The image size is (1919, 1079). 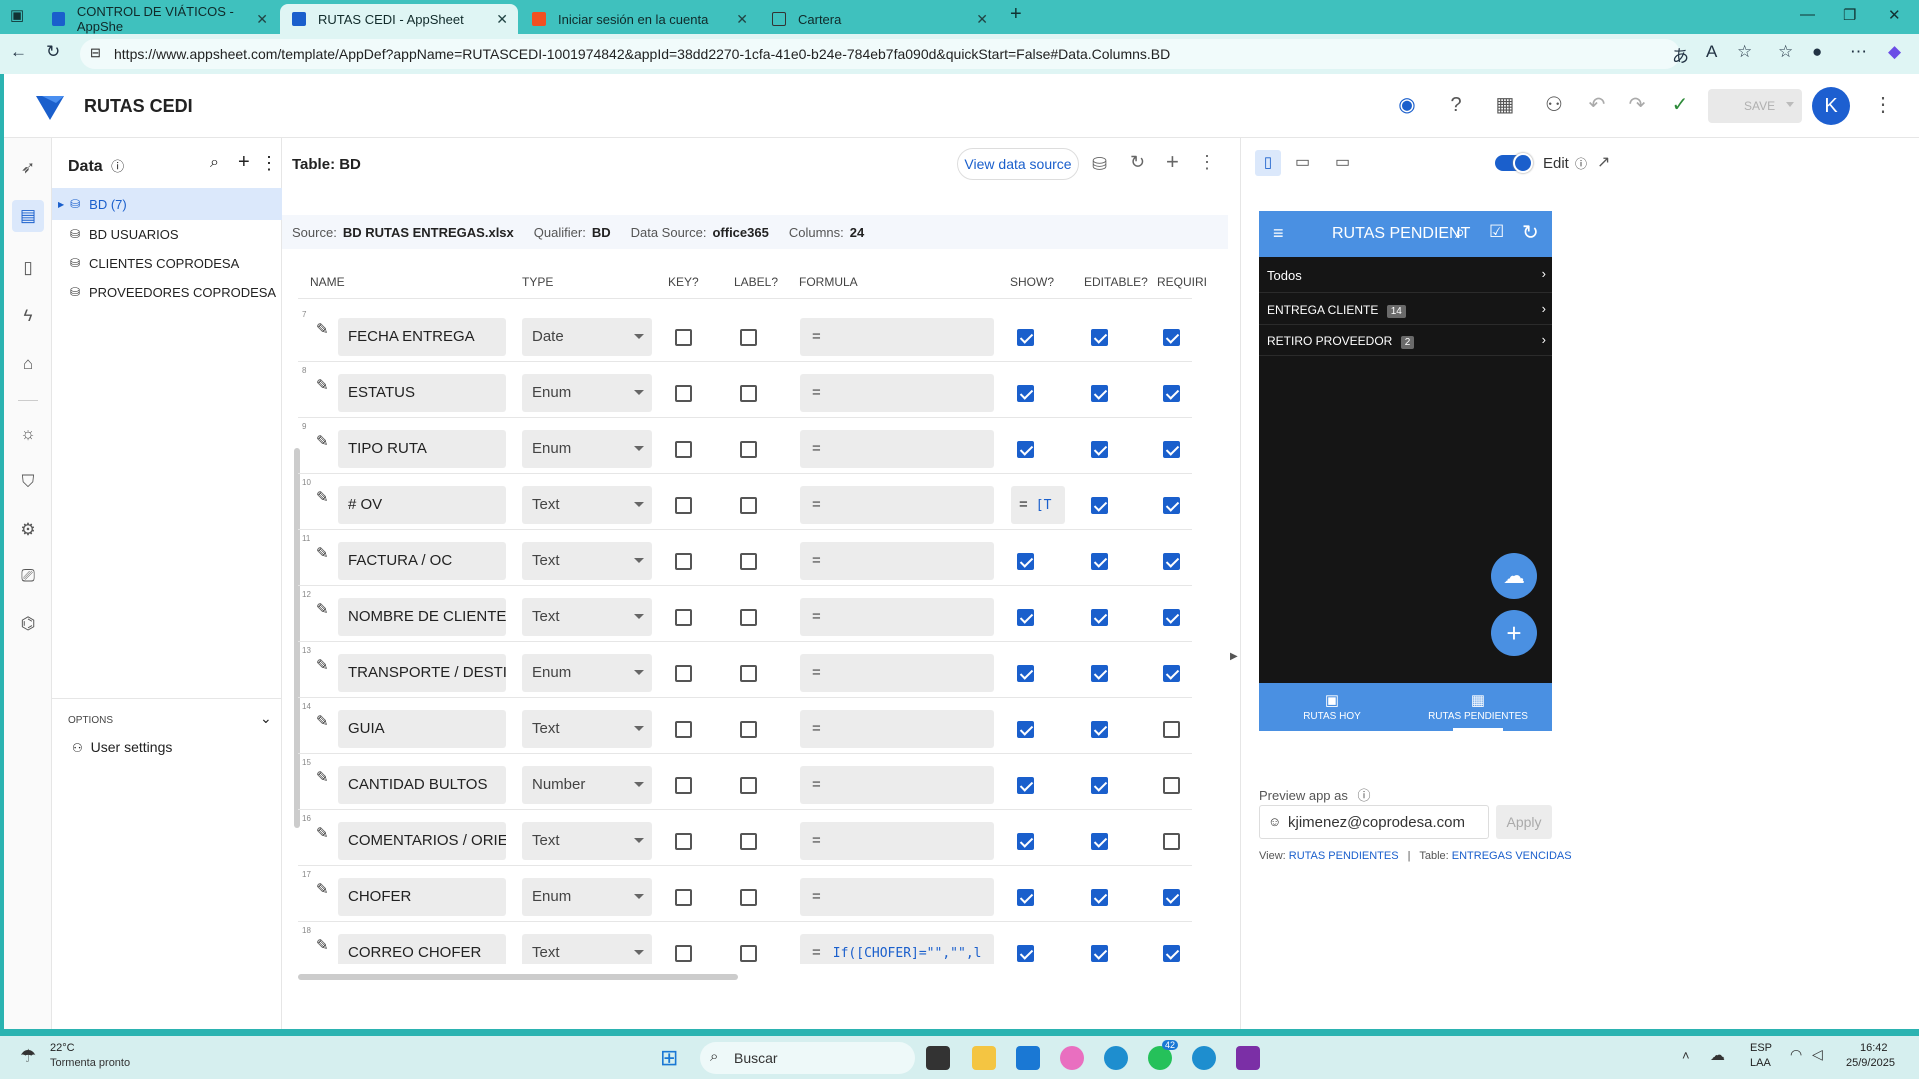 I want to click on help-icon: ?, so click(x=1456, y=105).